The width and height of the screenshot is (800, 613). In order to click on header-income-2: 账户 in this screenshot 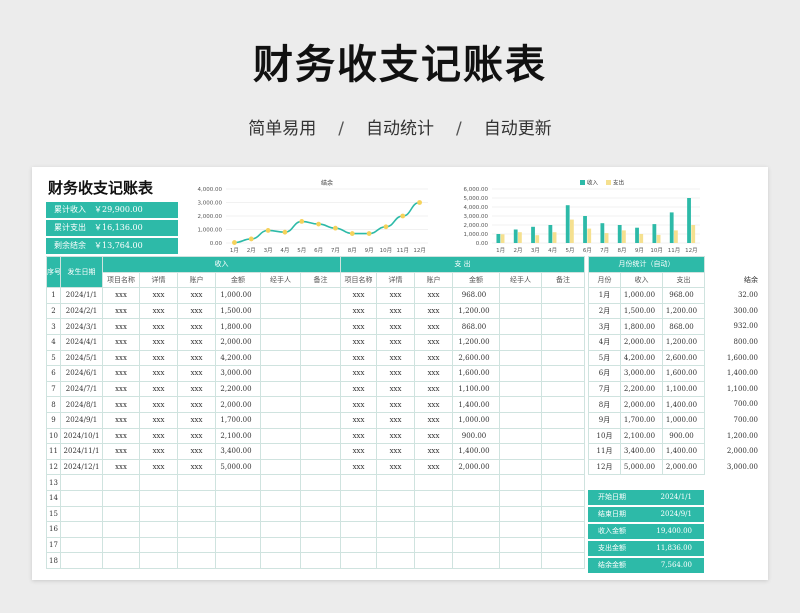, I will do `click(196, 280)`.